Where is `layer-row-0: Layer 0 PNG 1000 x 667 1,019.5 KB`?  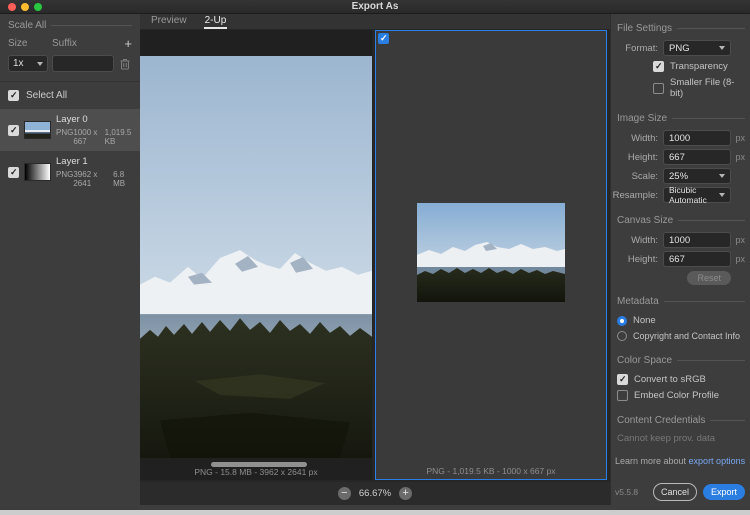 layer-row-0: Layer 0 PNG 1000 x 667 1,019.5 KB is located at coordinates (70, 130).